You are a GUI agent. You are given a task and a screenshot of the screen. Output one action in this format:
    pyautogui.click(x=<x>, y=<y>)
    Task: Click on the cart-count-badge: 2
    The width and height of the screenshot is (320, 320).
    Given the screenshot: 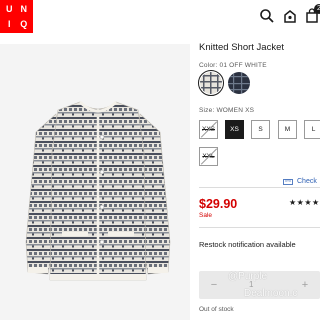 What is the action you would take?
    pyautogui.click(x=317, y=9)
    